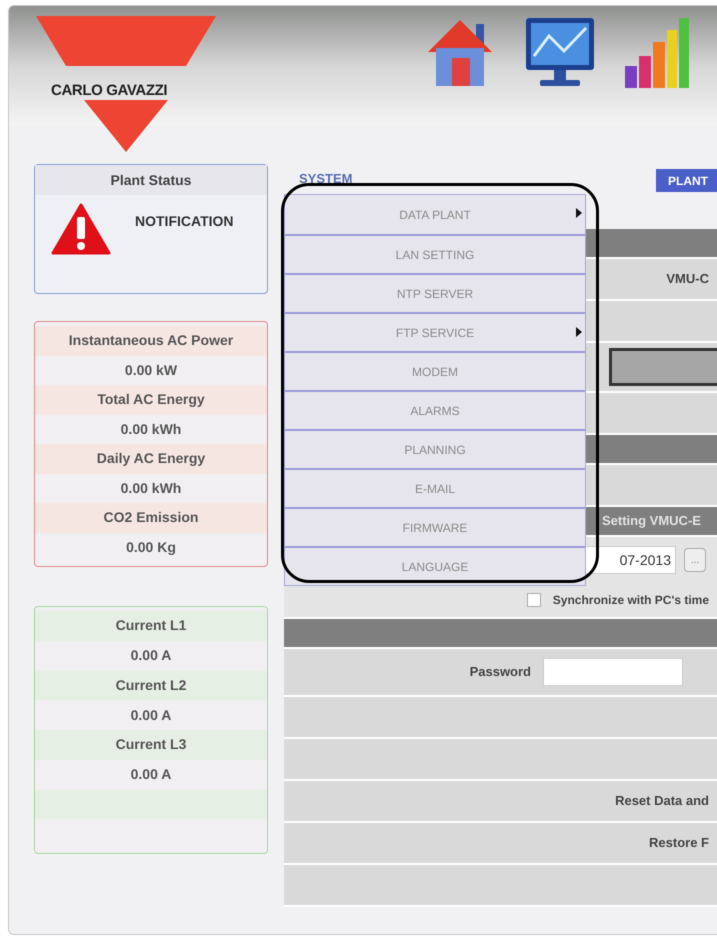 The height and width of the screenshot is (940, 717). Describe the element at coordinates (151, 685) in the screenshot. I see `metric-label: Current L2` at that location.